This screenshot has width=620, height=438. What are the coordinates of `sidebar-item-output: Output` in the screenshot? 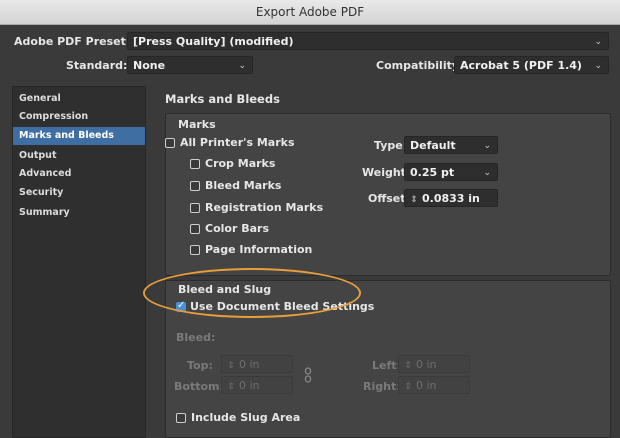 It's located at (79, 156).